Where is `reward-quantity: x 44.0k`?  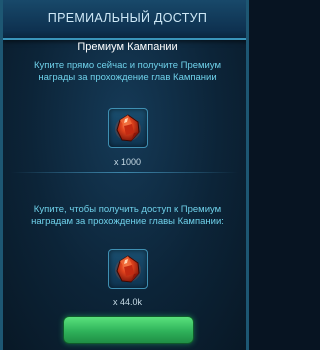 reward-quantity: x 44.0k is located at coordinates (127, 302).